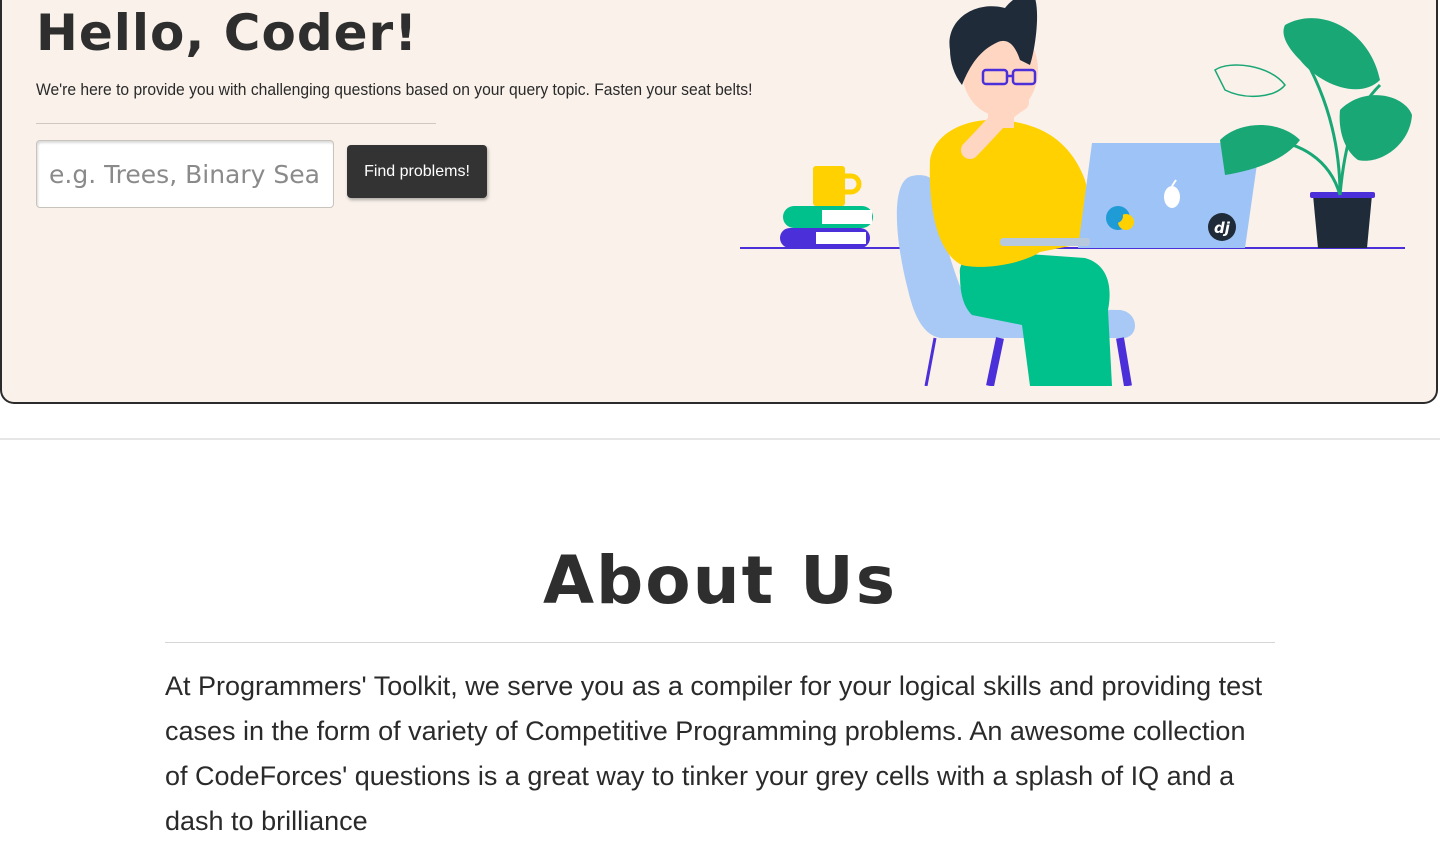  What do you see at coordinates (720, 439) in the screenshot?
I see `section-divider` at bounding box center [720, 439].